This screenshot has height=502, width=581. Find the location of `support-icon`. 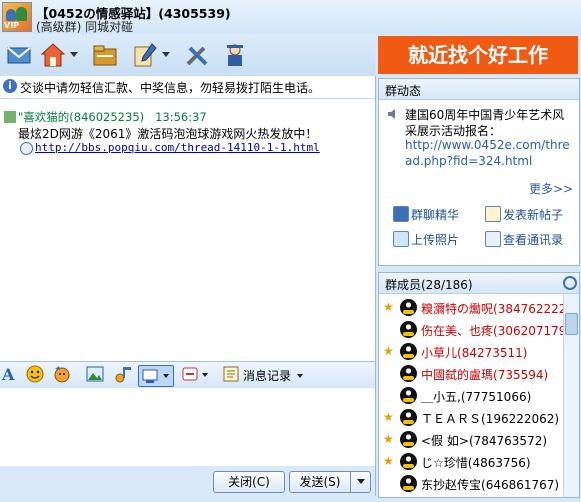

support-icon is located at coordinates (235, 55).